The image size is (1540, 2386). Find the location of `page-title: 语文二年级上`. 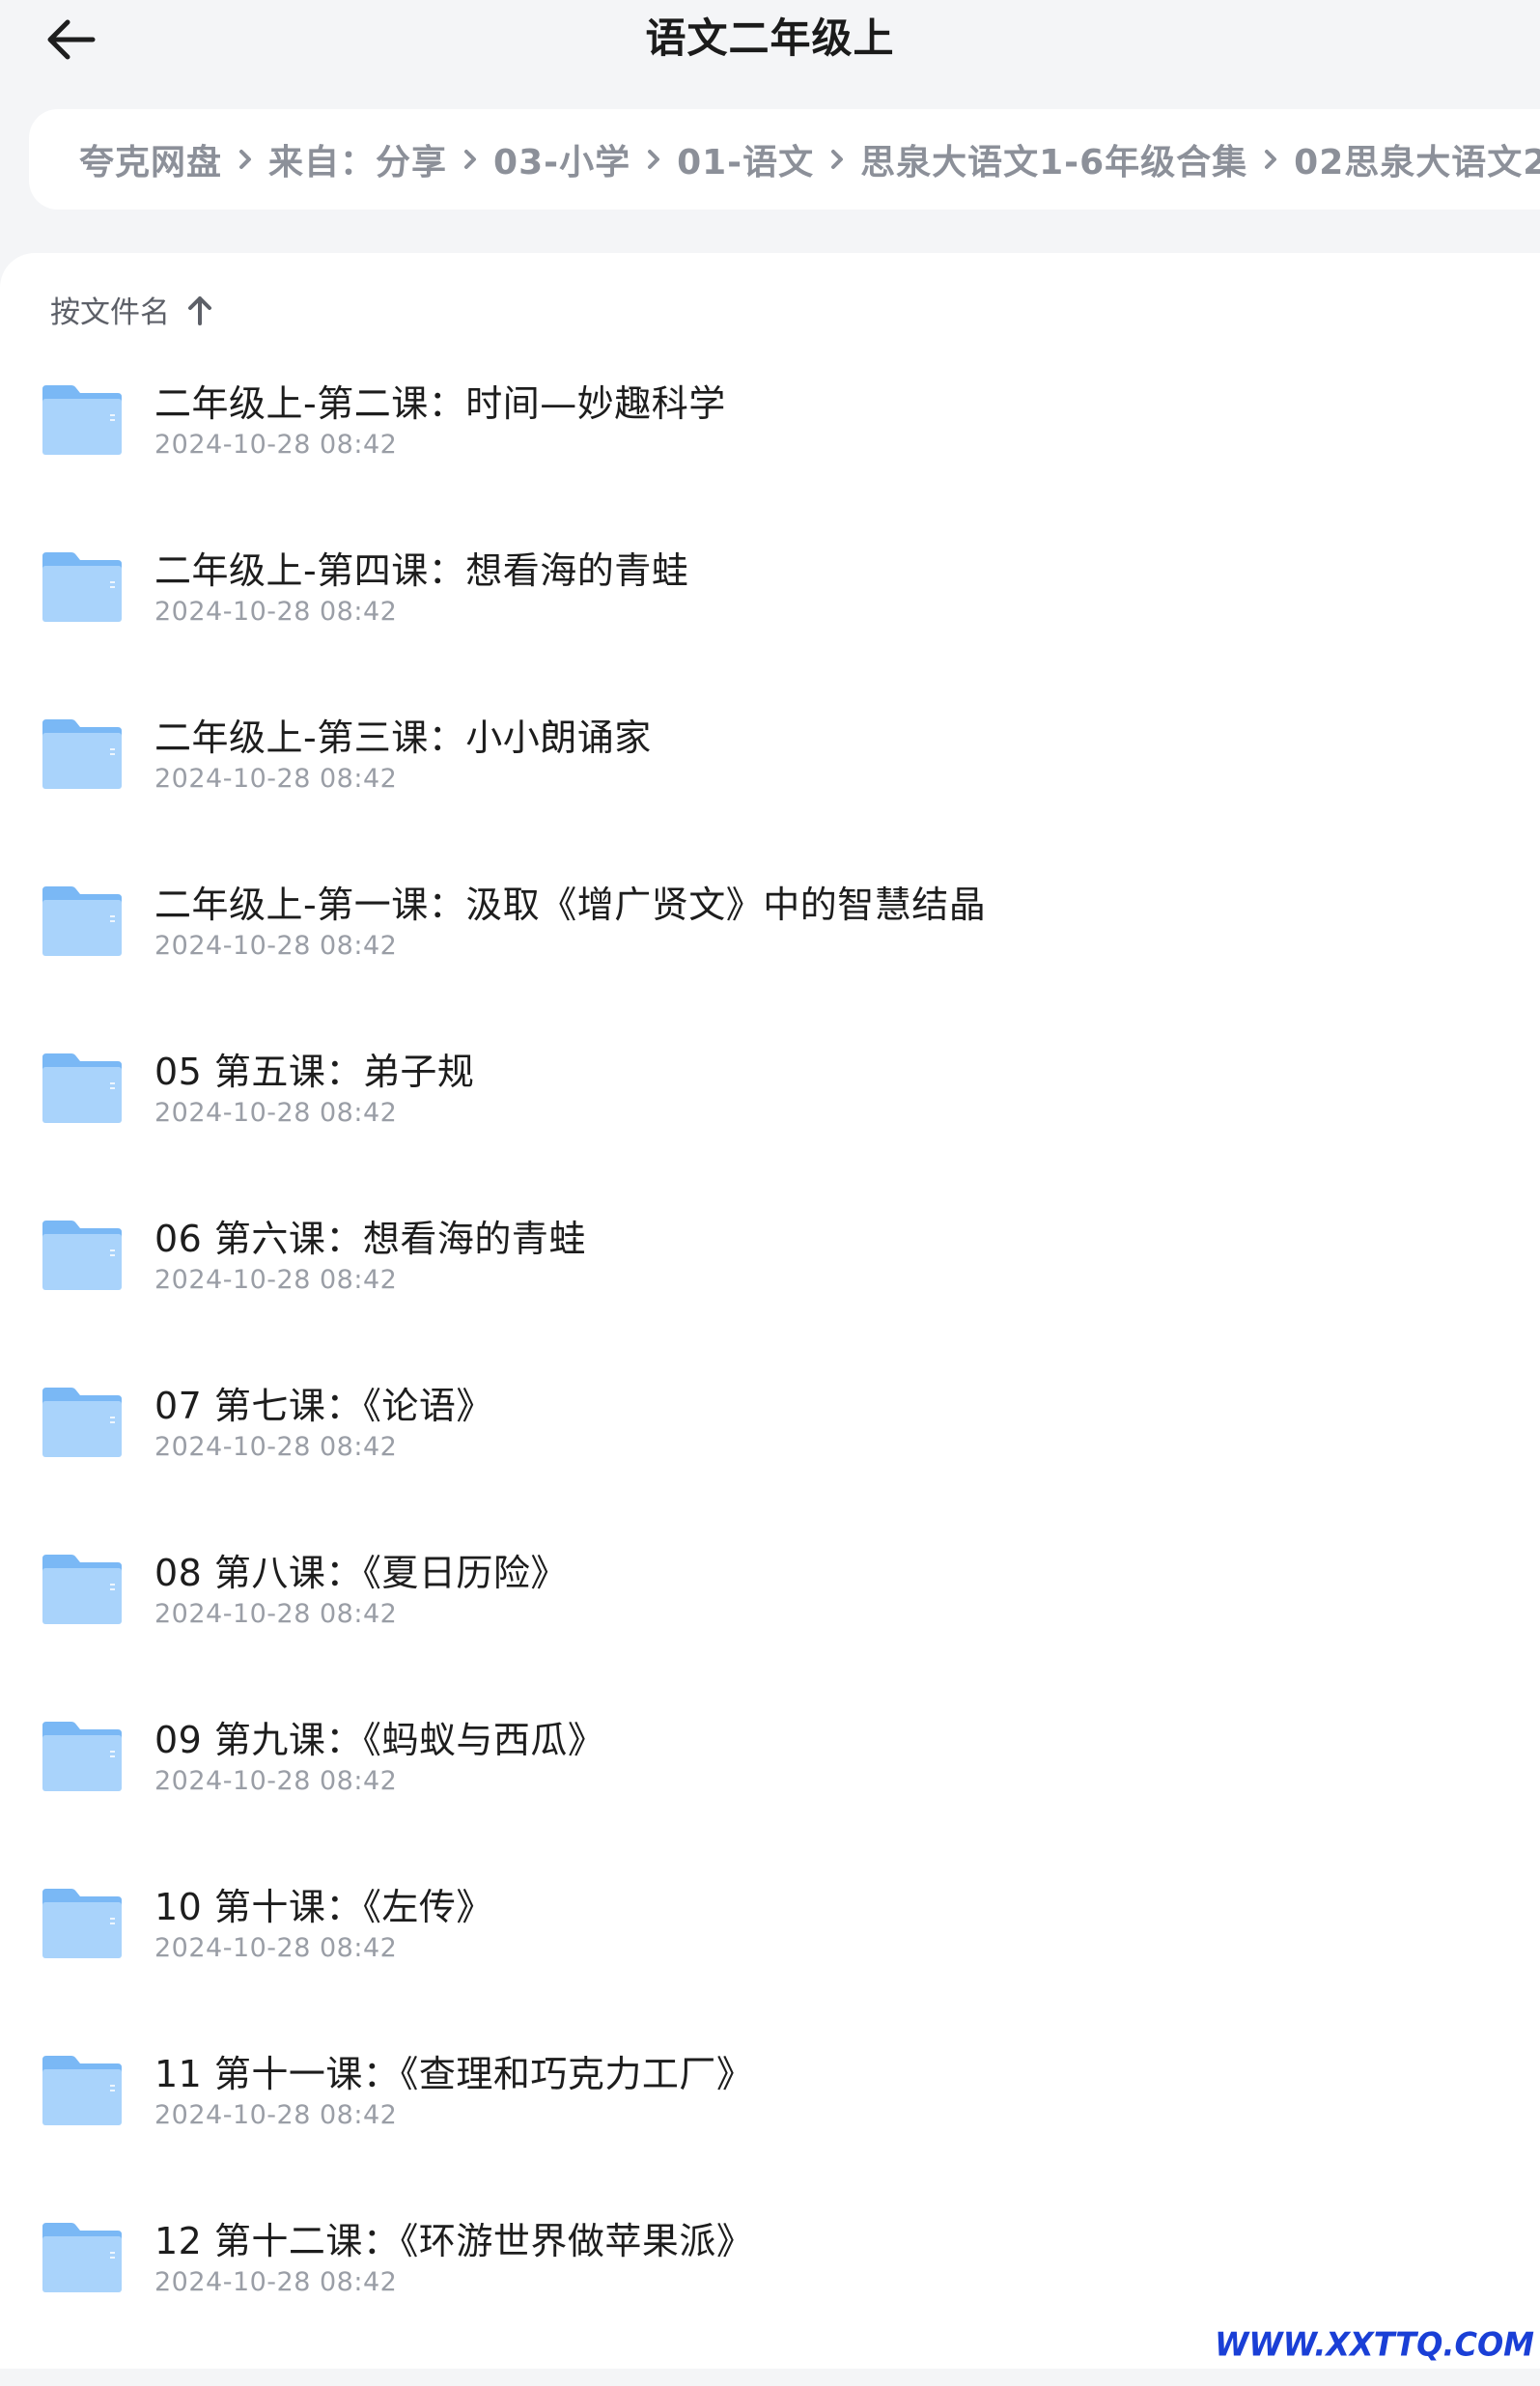

page-title: 语文二年级上 is located at coordinates (770, 38).